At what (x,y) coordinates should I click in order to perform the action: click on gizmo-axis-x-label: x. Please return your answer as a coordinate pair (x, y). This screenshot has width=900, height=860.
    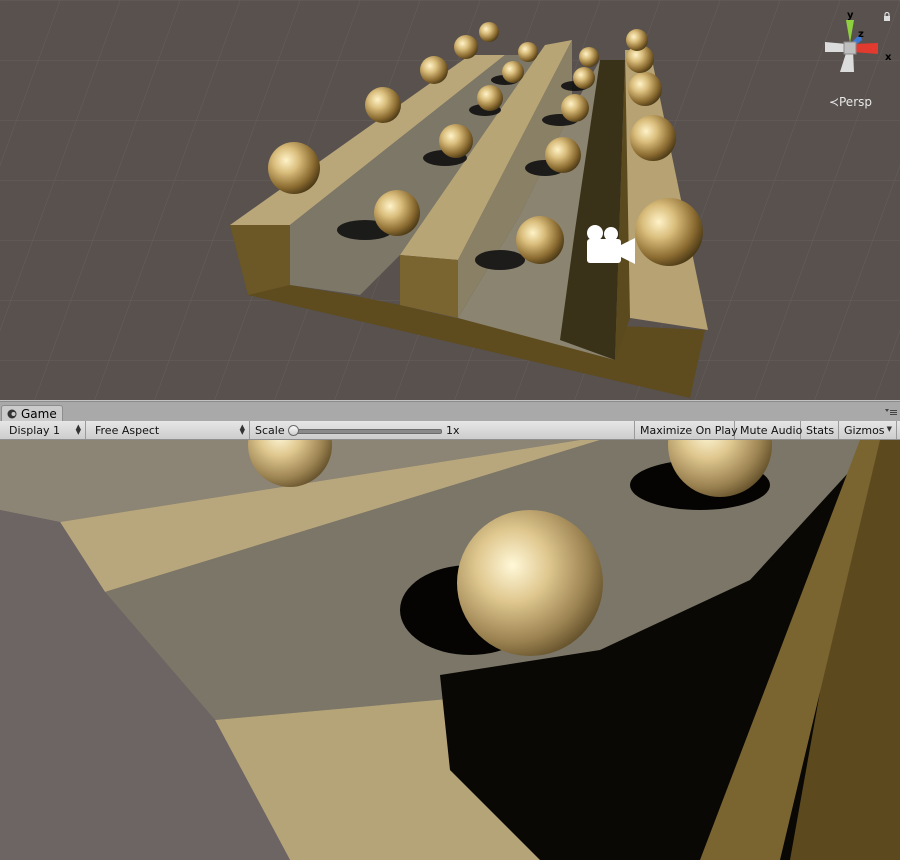
    Looking at the image, I should click on (888, 57).